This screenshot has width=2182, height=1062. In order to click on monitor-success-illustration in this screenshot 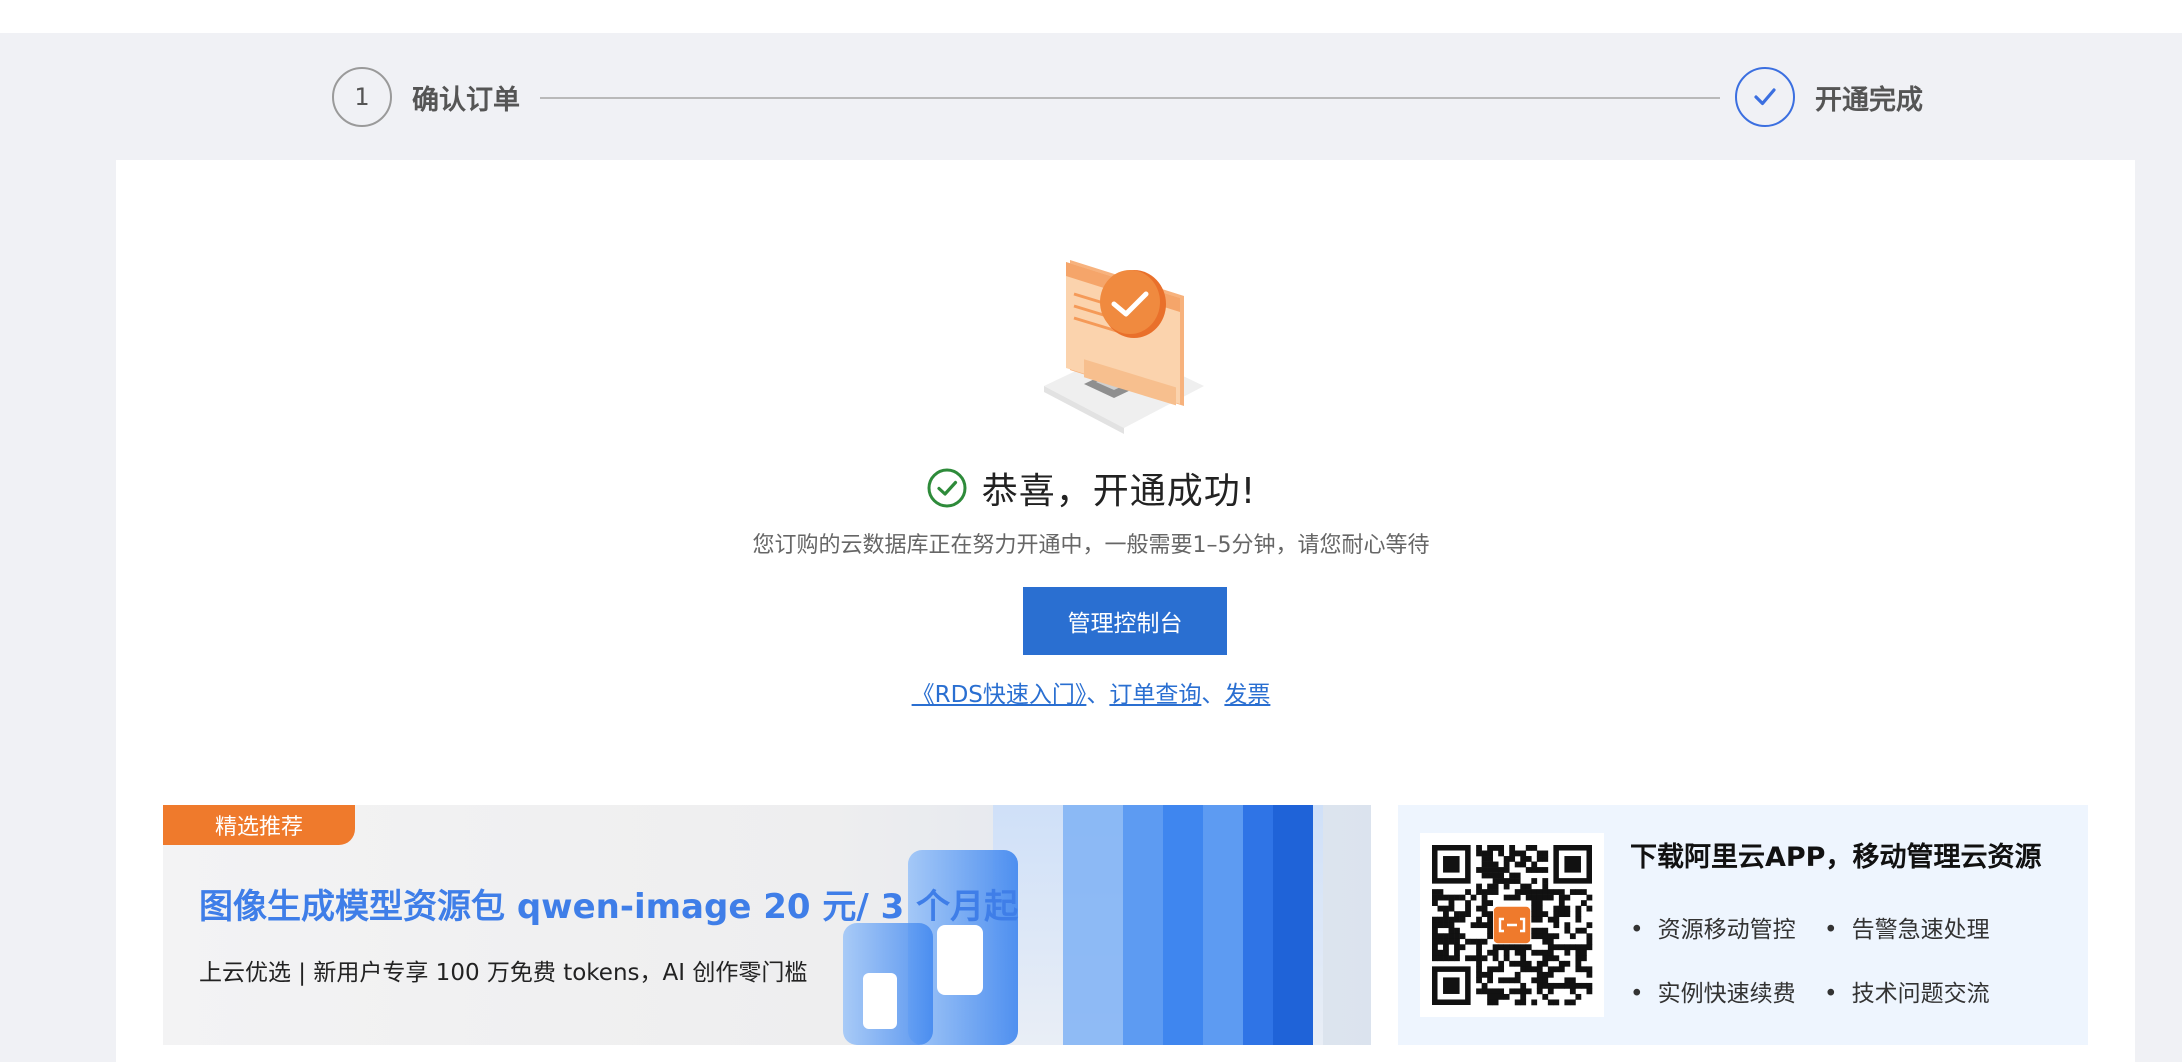, I will do `click(1124, 347)`.